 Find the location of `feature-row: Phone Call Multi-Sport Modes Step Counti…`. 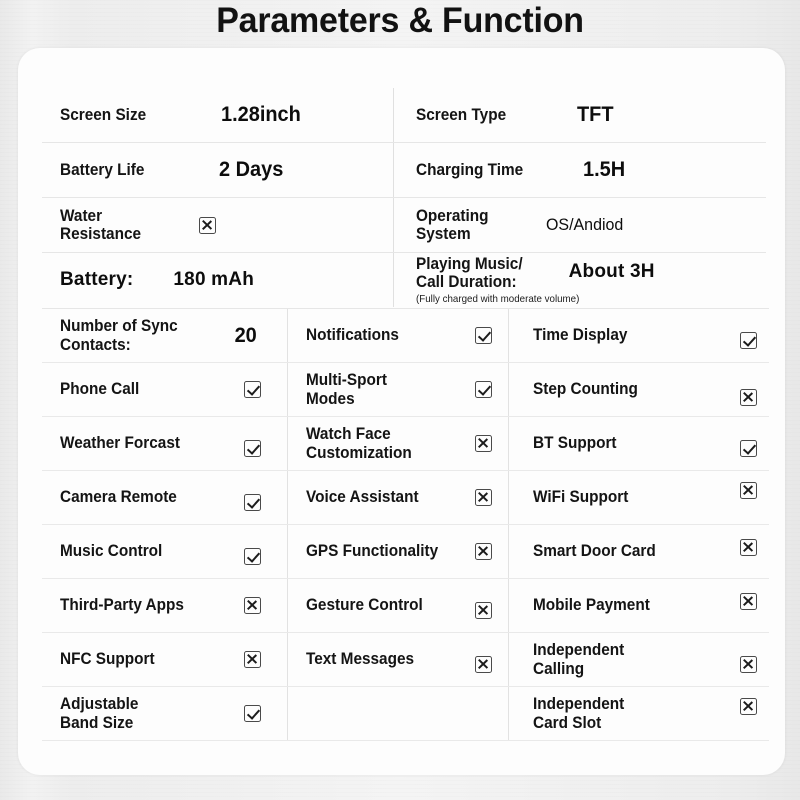

feature-row: Phone Call Multi-Sport Modes Step Counti… is located at coordinates (405, 390).